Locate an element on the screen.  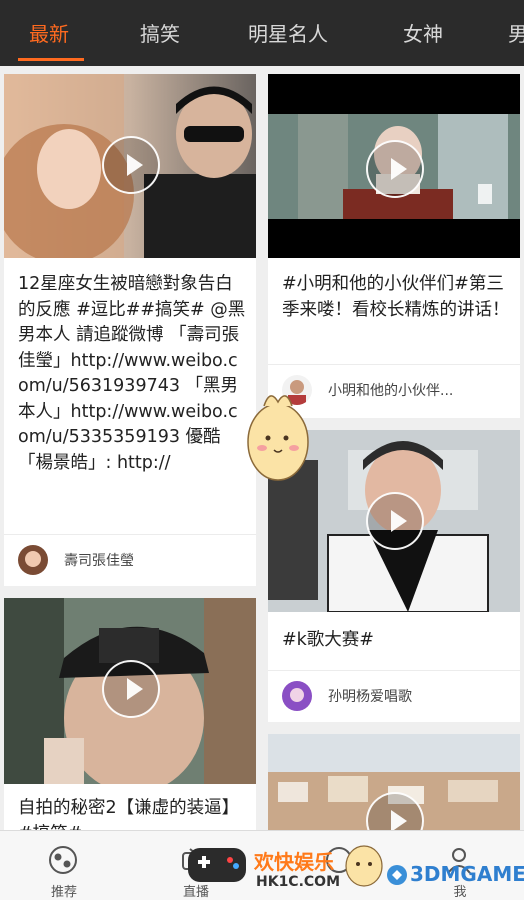
nav-label: 推荐 is located at coordinates (63, 892).